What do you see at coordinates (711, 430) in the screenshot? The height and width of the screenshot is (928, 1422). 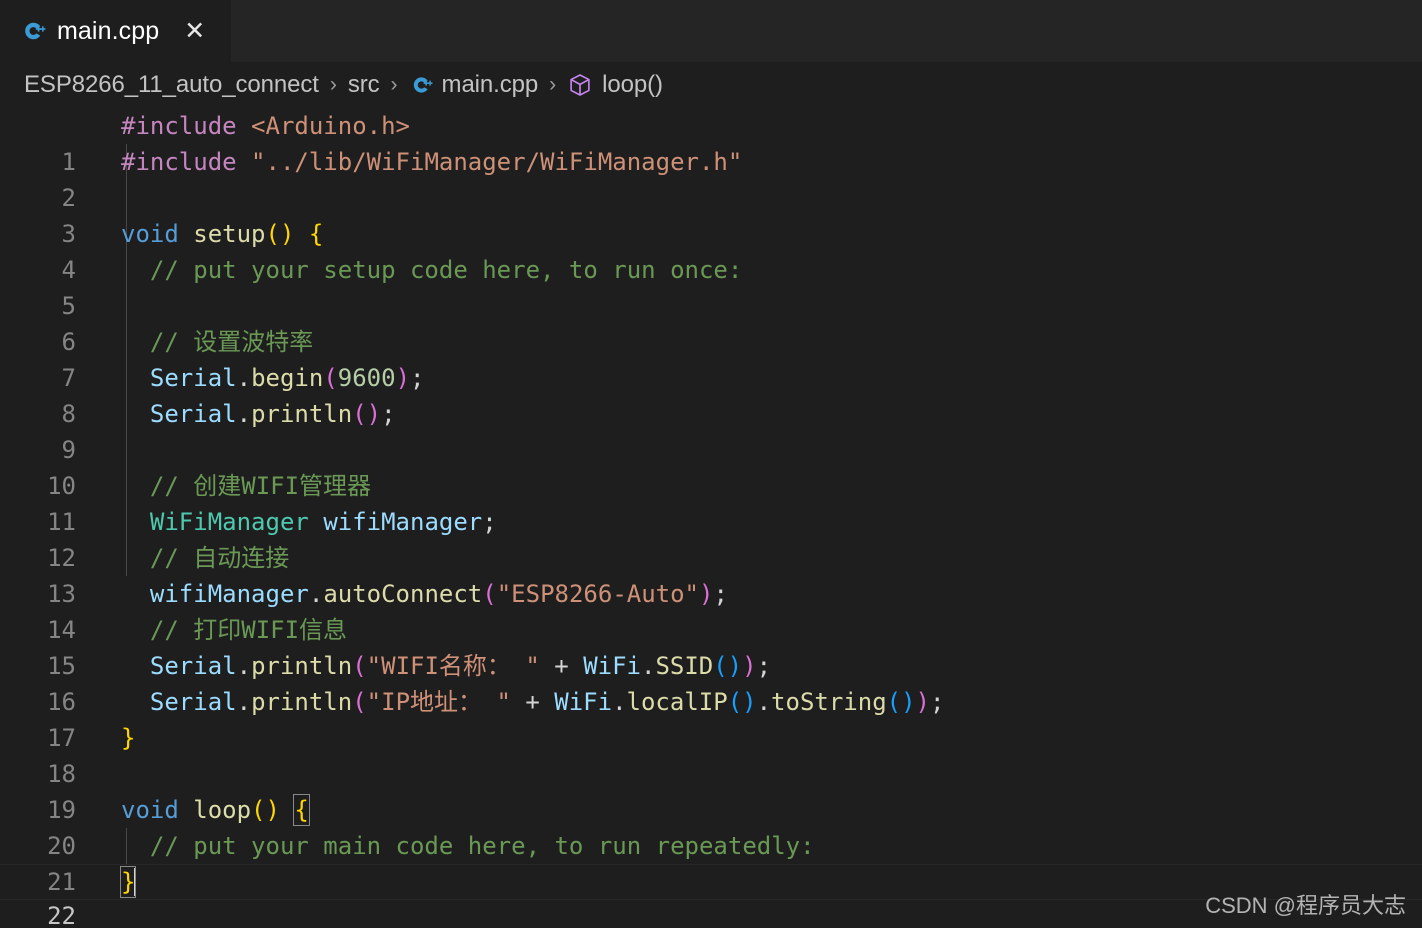 I see `code-line: 9 Serial.println();` at bounding box center [711, 430].